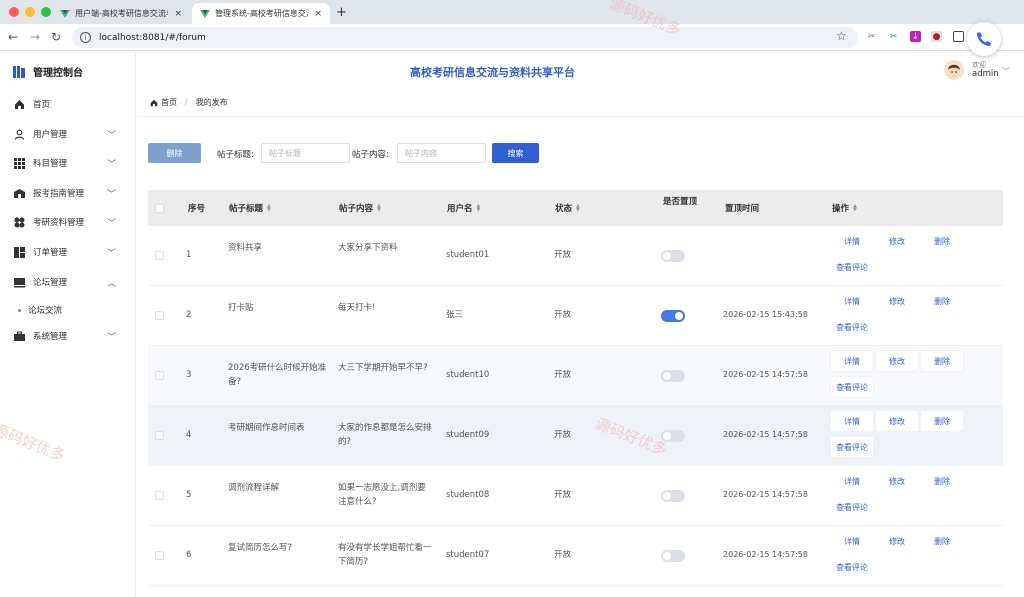 This screenshot has width=1024, height=597. What do you see at coordinates (266, 428) in the screenshot?
I see `cell-title: 考研期间作息时间表` at bounding box center [266, 428].